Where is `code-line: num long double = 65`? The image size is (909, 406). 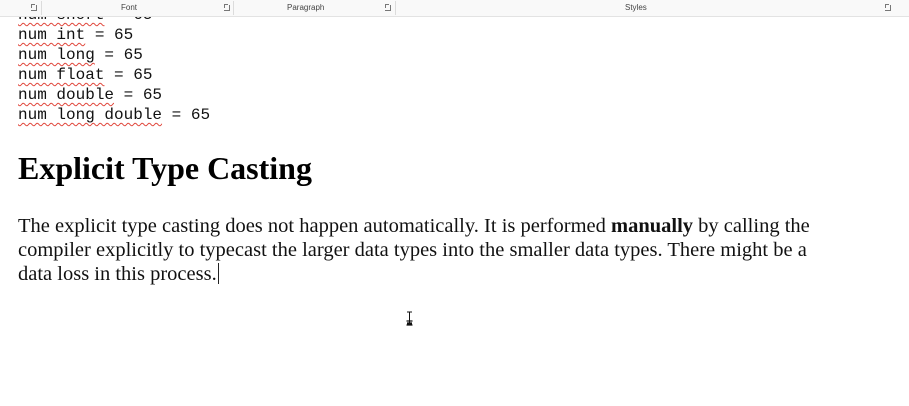
code-line: num long double = 65 is located at coordinates (114, 115).